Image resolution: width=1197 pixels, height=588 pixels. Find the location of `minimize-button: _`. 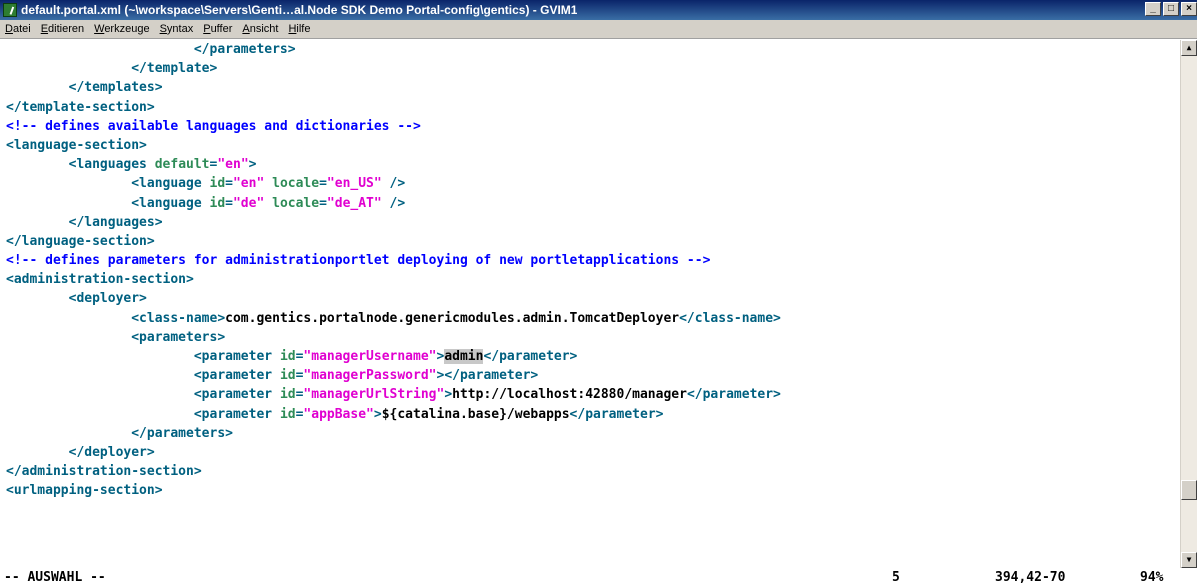

minimize-button: _ is located at coordinates (1153, 9).